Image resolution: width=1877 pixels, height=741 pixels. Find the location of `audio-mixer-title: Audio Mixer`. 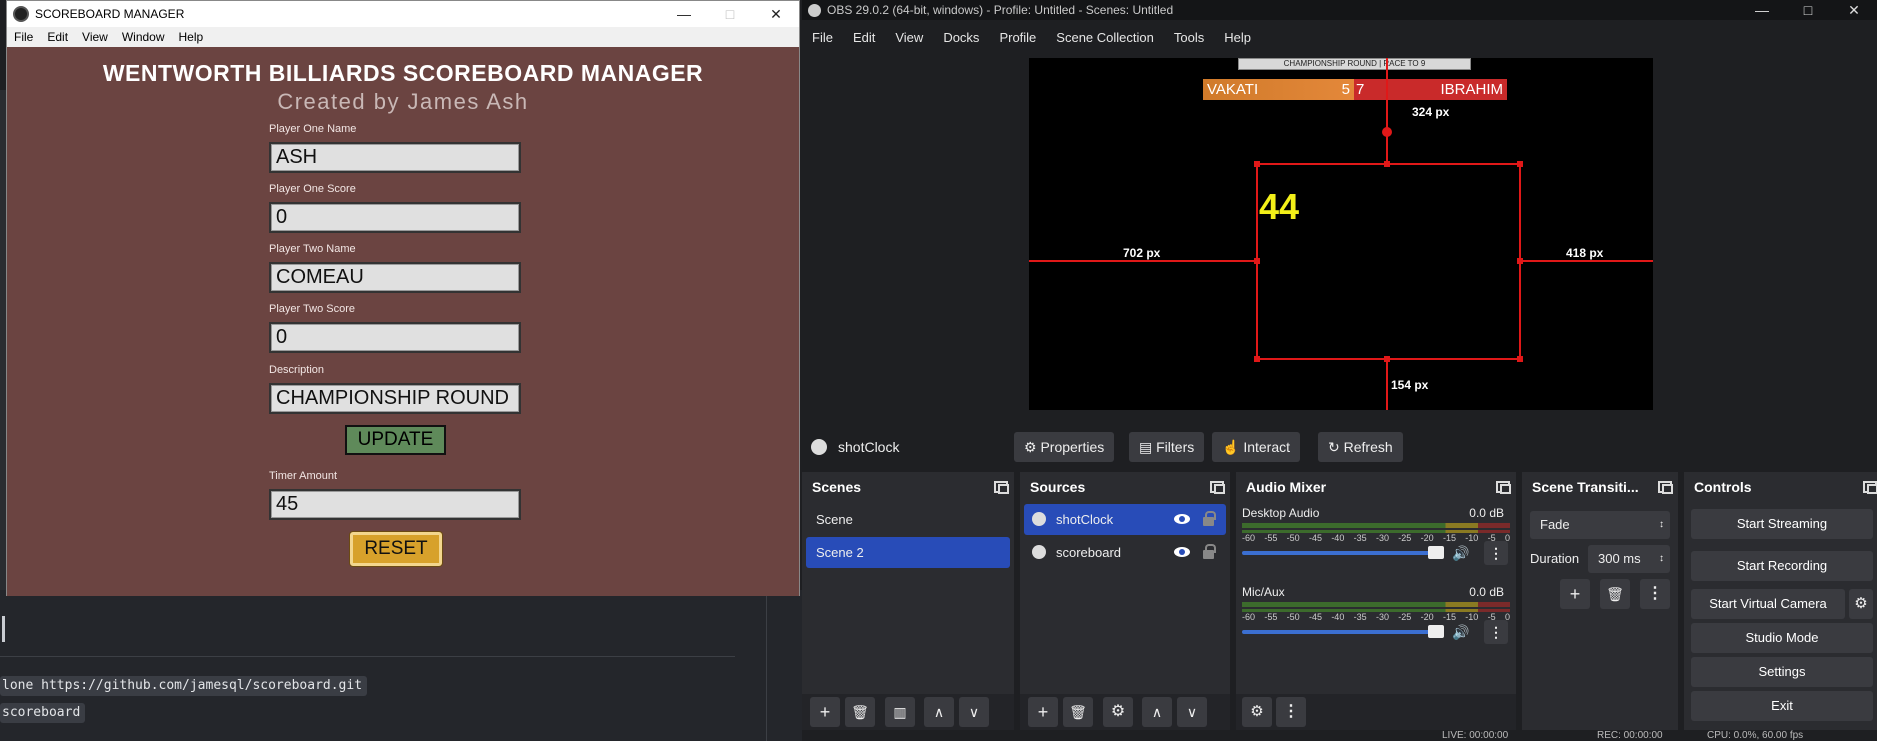

audio-mixer-title: Audio Mixer is located at coordinates (1286, 487).